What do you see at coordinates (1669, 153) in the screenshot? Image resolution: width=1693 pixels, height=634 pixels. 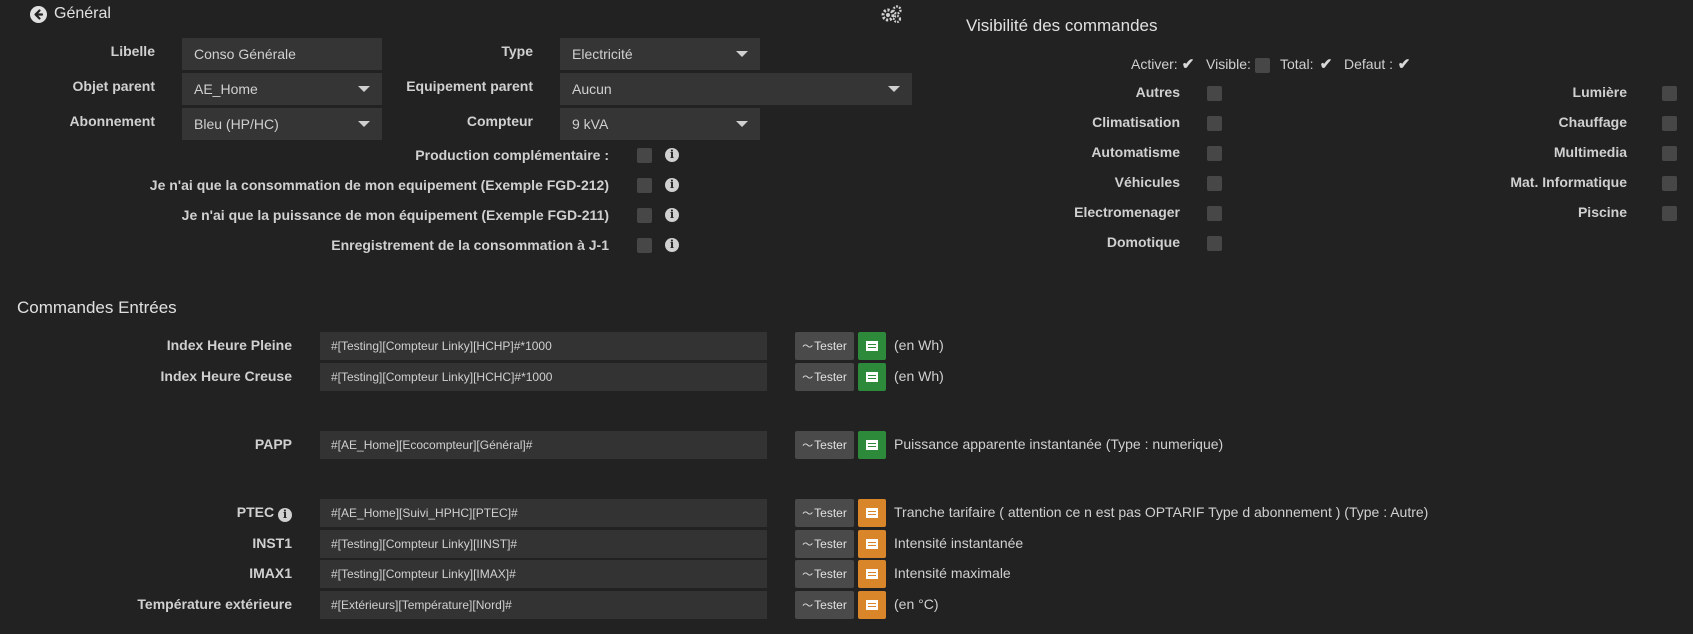 I see `category-multimedia-checkbox` at bounding box center [1669, 153].